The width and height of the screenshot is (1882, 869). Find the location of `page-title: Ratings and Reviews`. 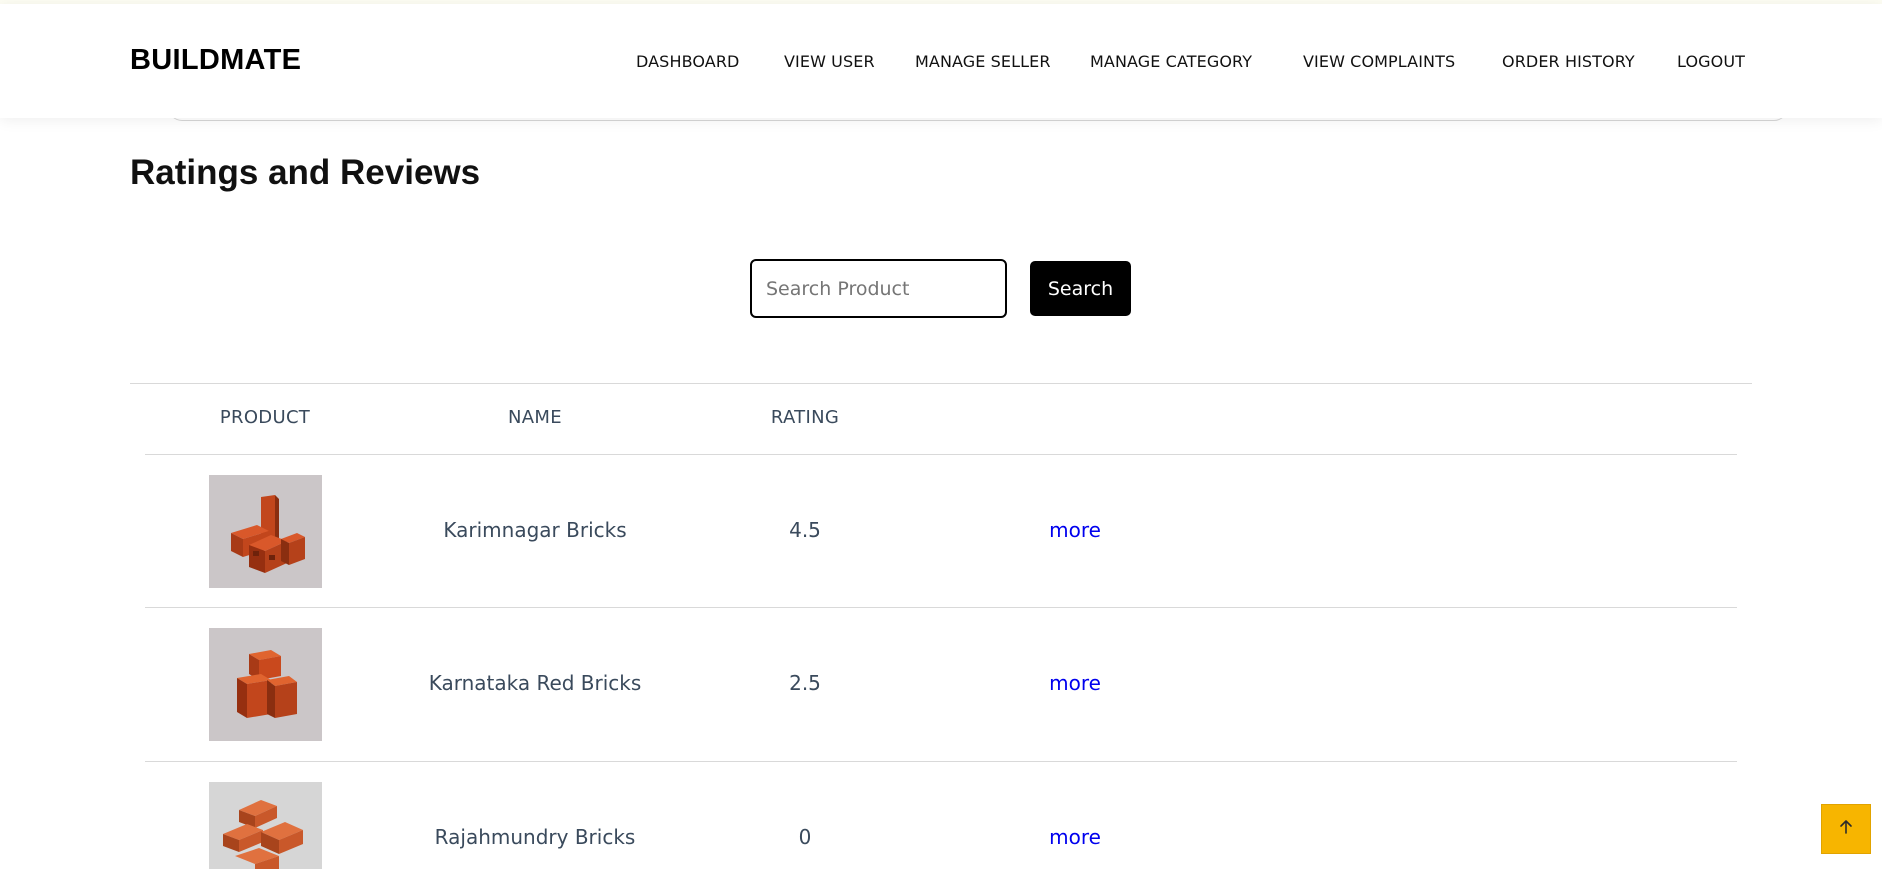

page-title: Ratings and Reviews is located at coordinates (305, 172).